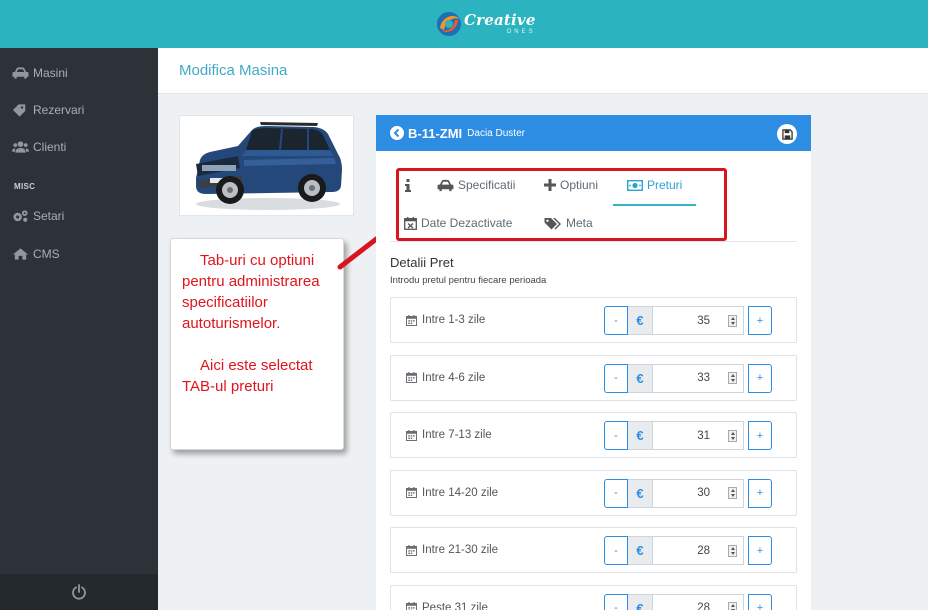 The width and height of the screenshot is (928, 610). What do you see at coordinates (454, 377) in the screenshot?
I see `price-period-label: Intre 4-6 zile` at bounding box center [454, 377].